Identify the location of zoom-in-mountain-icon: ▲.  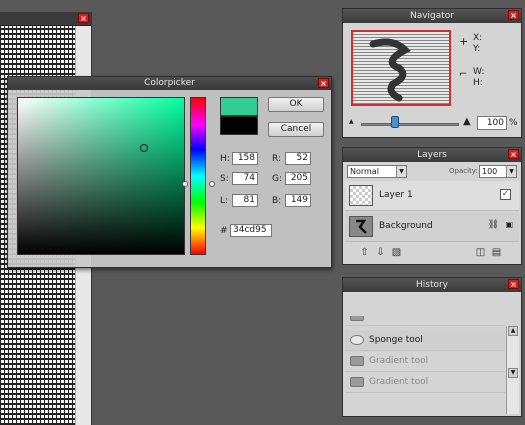
(467, 121).